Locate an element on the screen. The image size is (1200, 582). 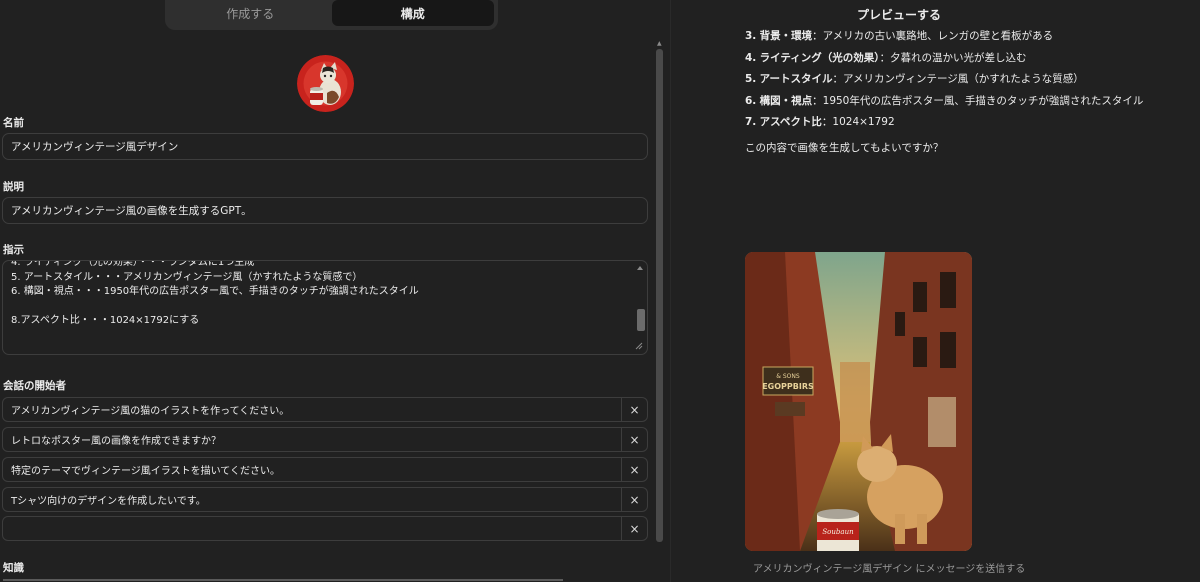
message-input: アメリカンヴィンテージ風デザイン にメッセージを送信する is located at coordinates (965, 571).